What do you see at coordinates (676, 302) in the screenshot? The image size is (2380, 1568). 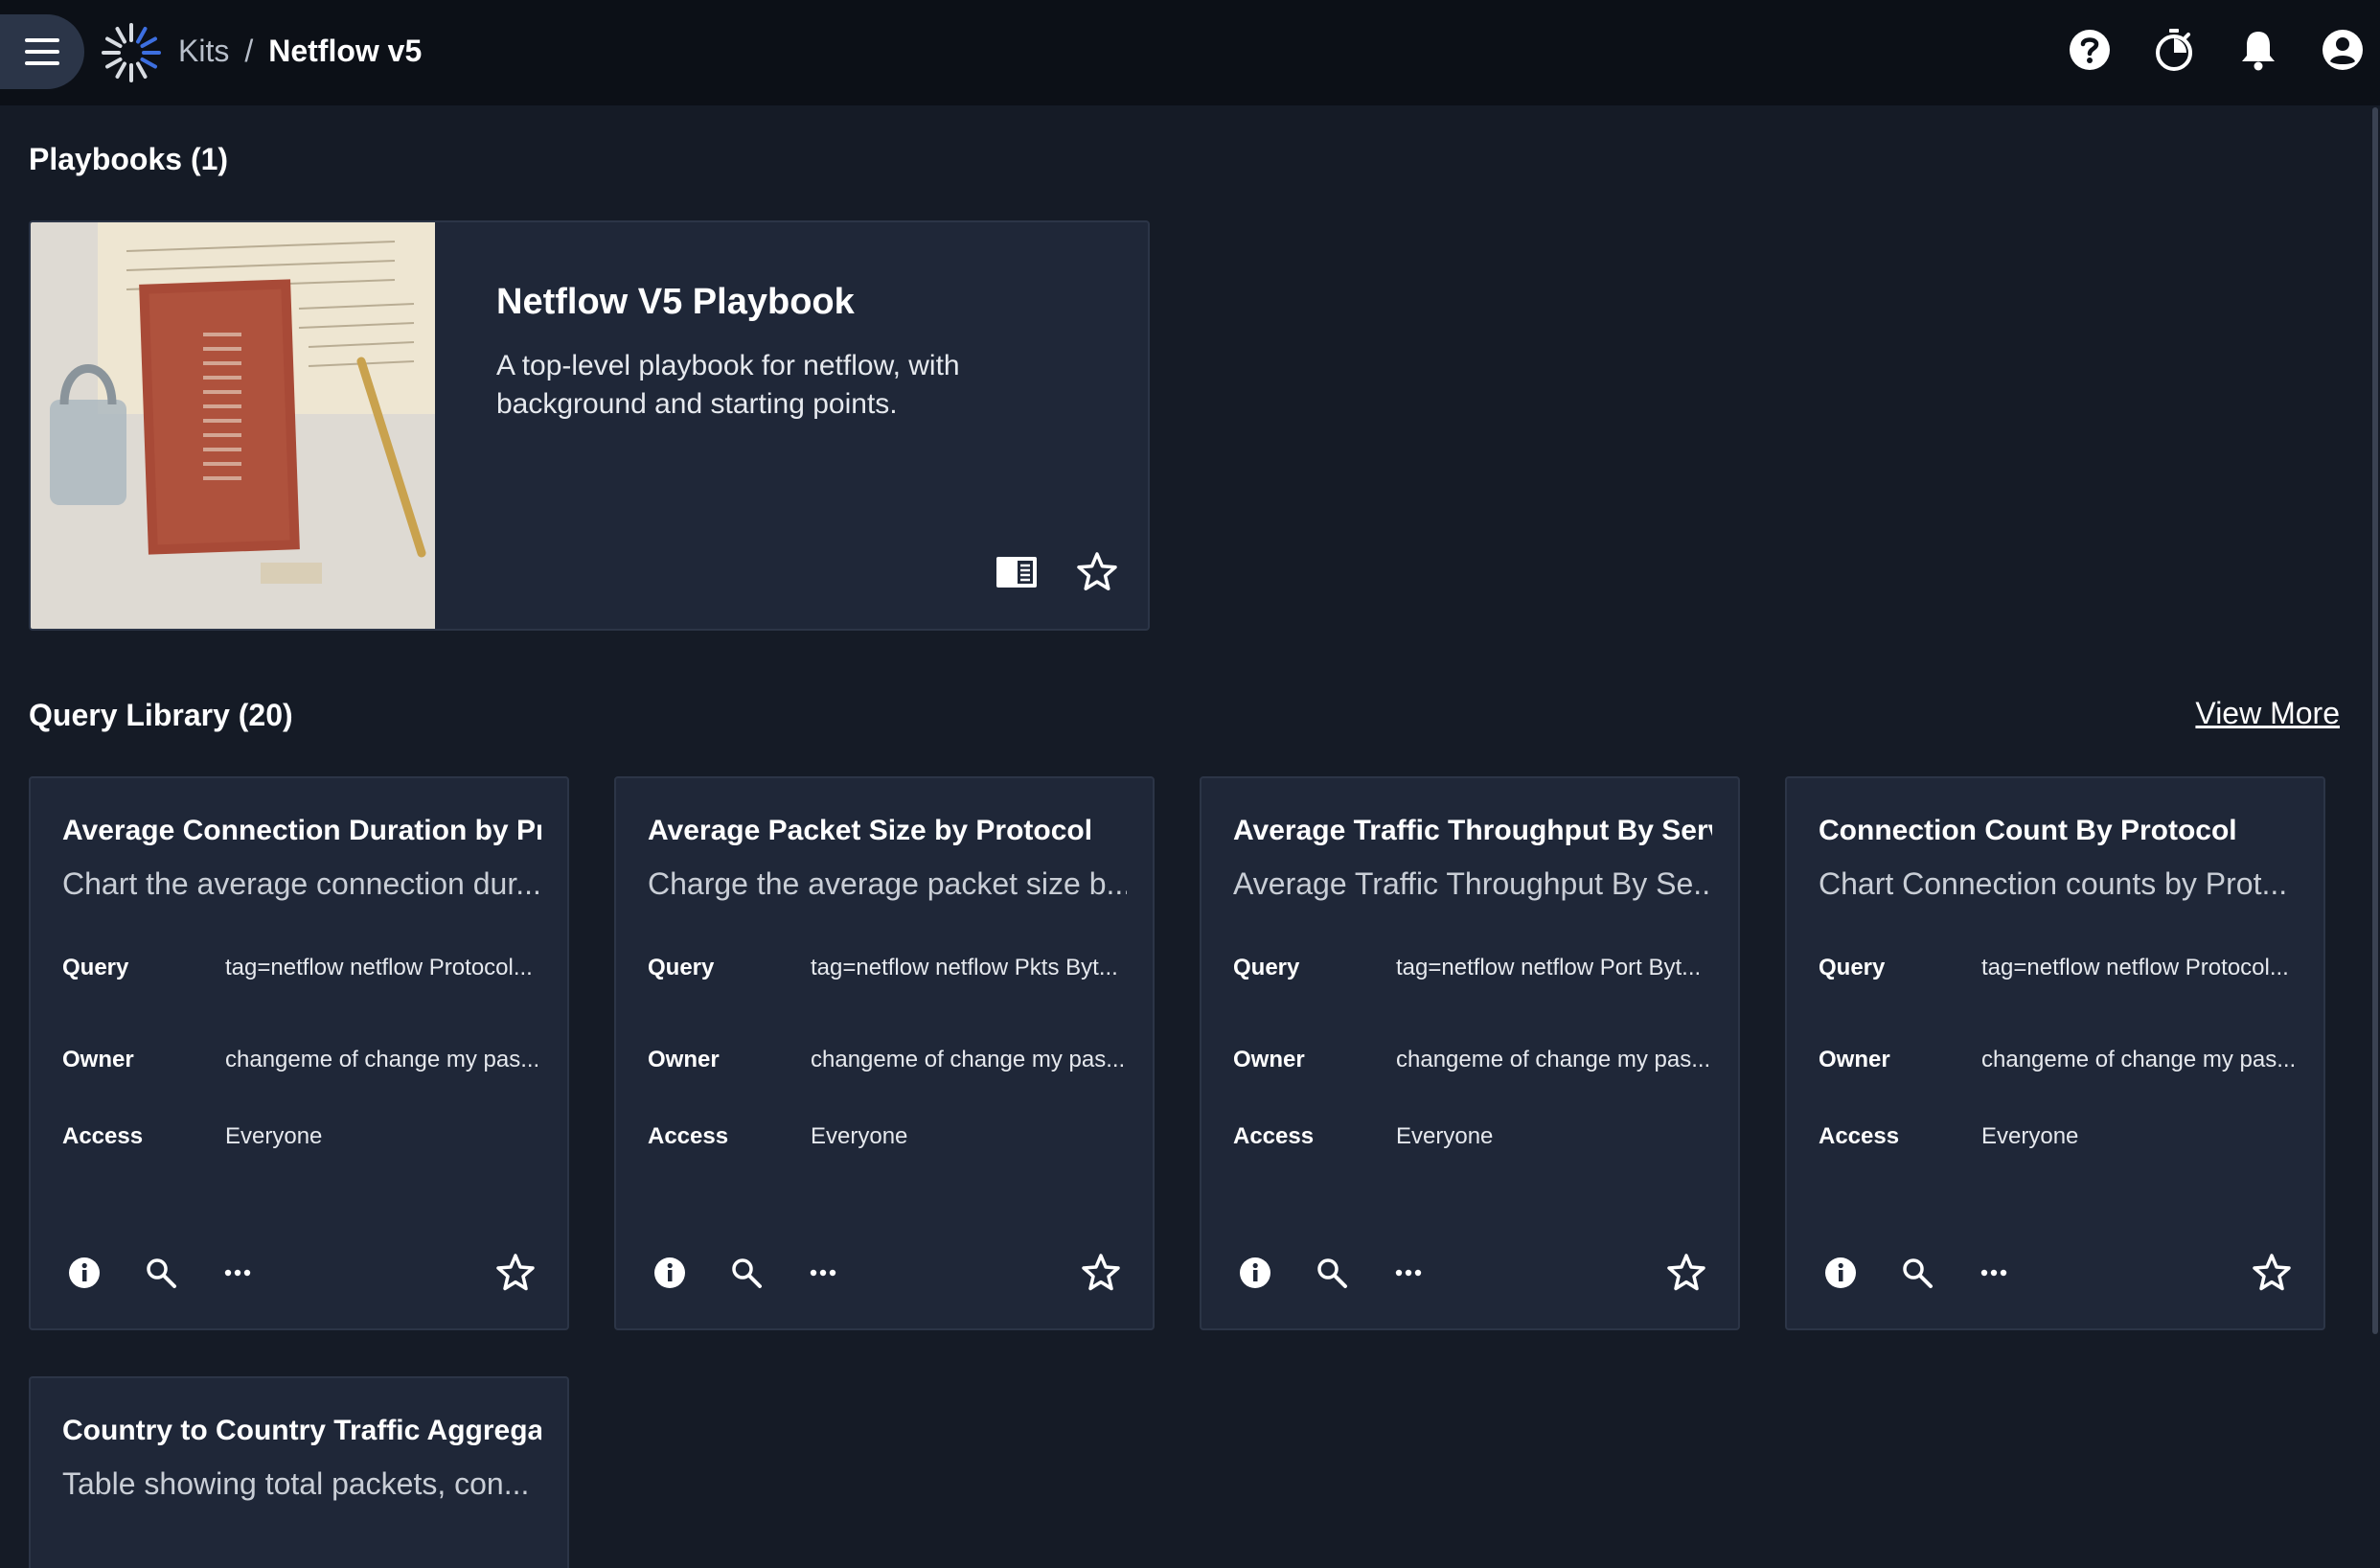 I see `playbook-title: Netflow V5 Playbook` at bounding box center [676, 302].